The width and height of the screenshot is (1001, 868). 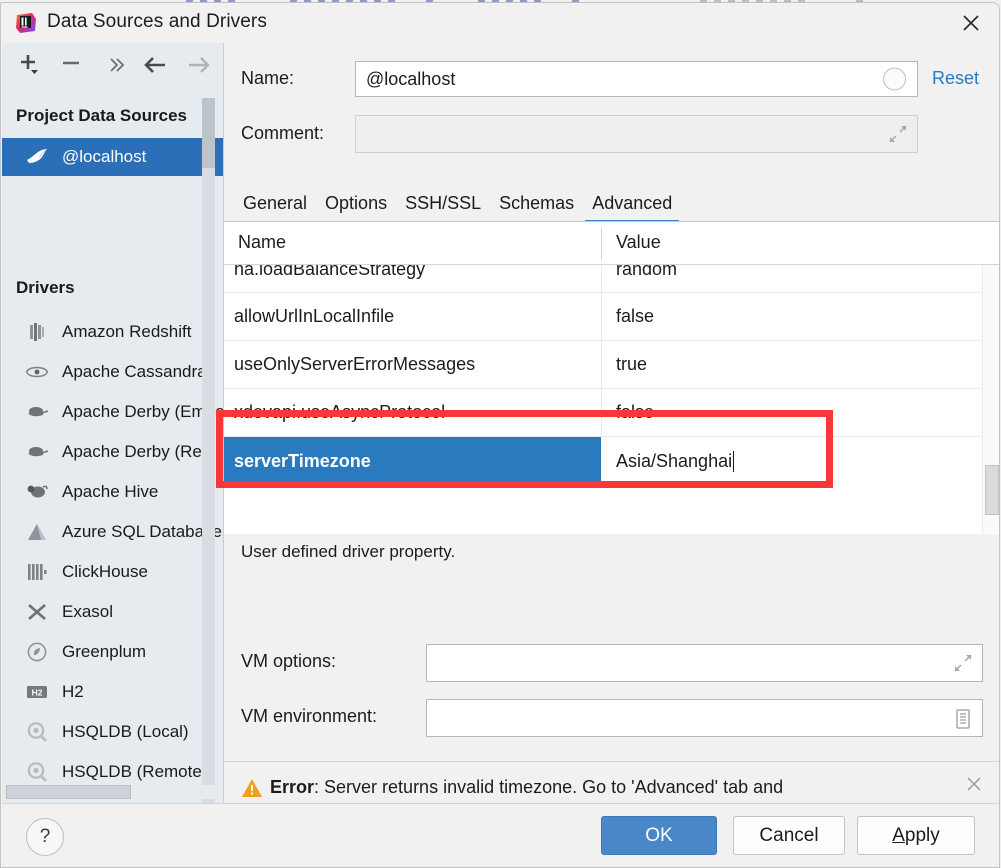 I want to click on sidebar-item-apache-derby-embedded: Apache Derby (Embedded), so click(x=113, y=412).